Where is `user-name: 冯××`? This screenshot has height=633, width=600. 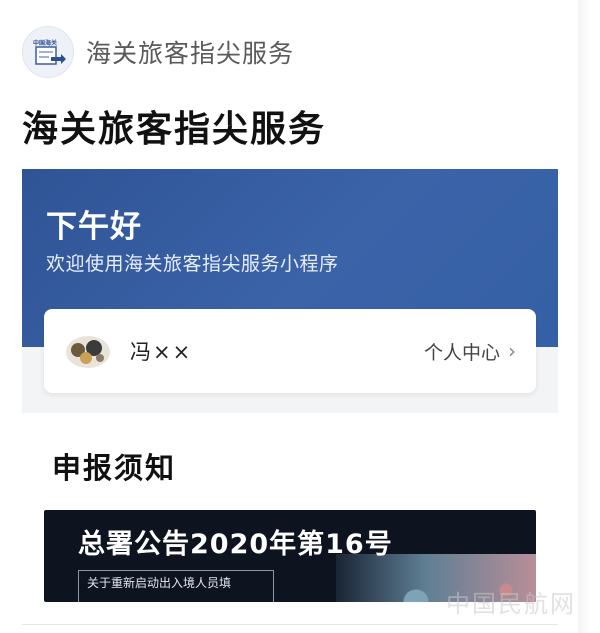
user-name: 冯×× is located at coordinates (161, 352).